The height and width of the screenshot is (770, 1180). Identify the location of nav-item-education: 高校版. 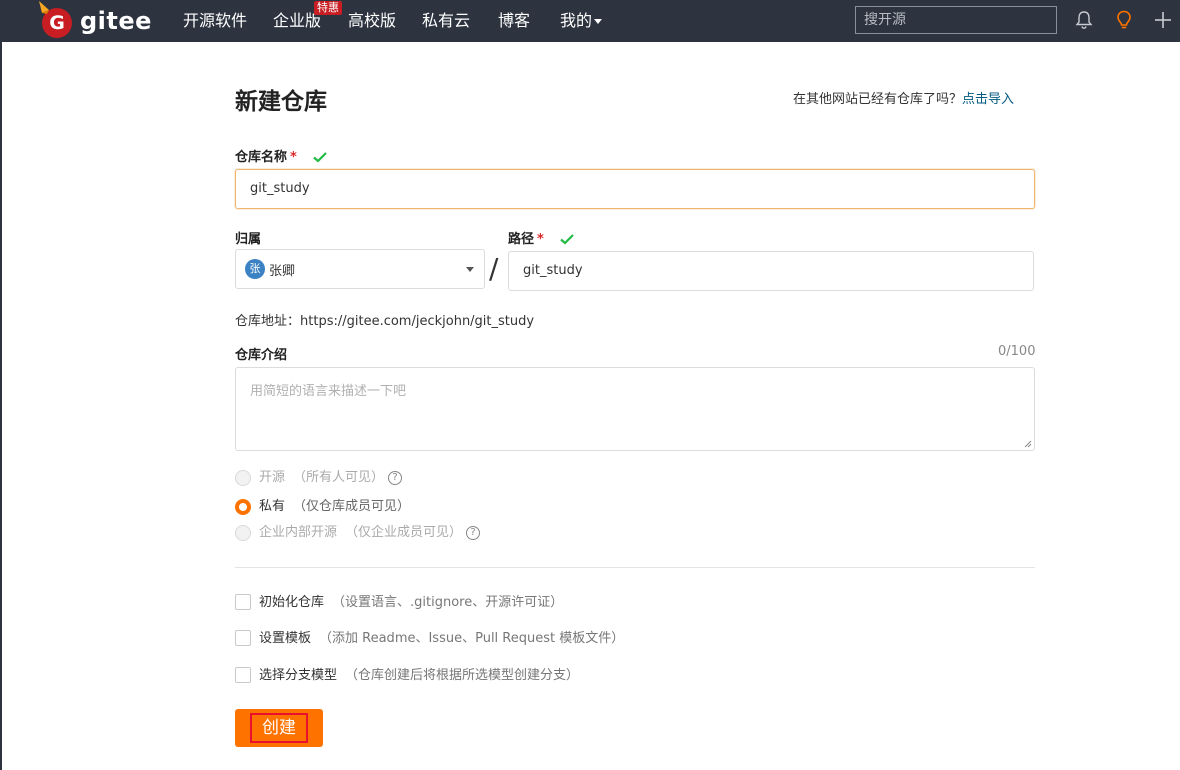
(372, 21).